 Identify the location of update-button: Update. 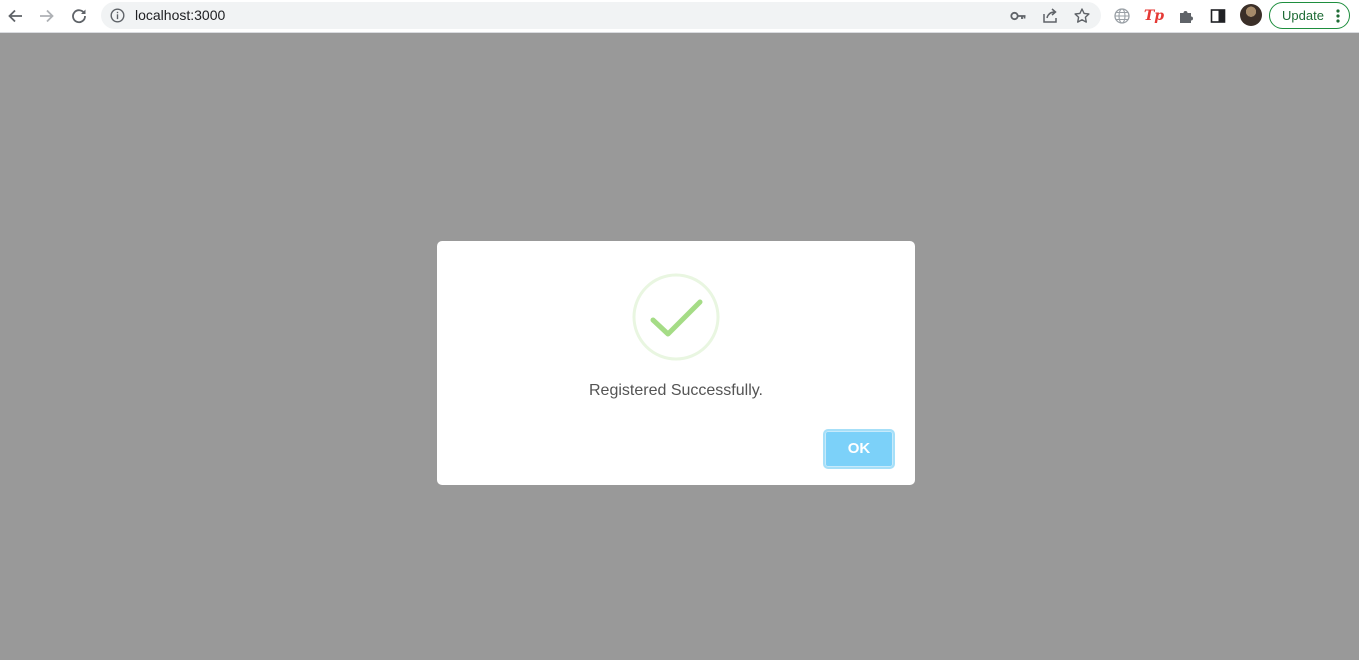
(1309, 15).